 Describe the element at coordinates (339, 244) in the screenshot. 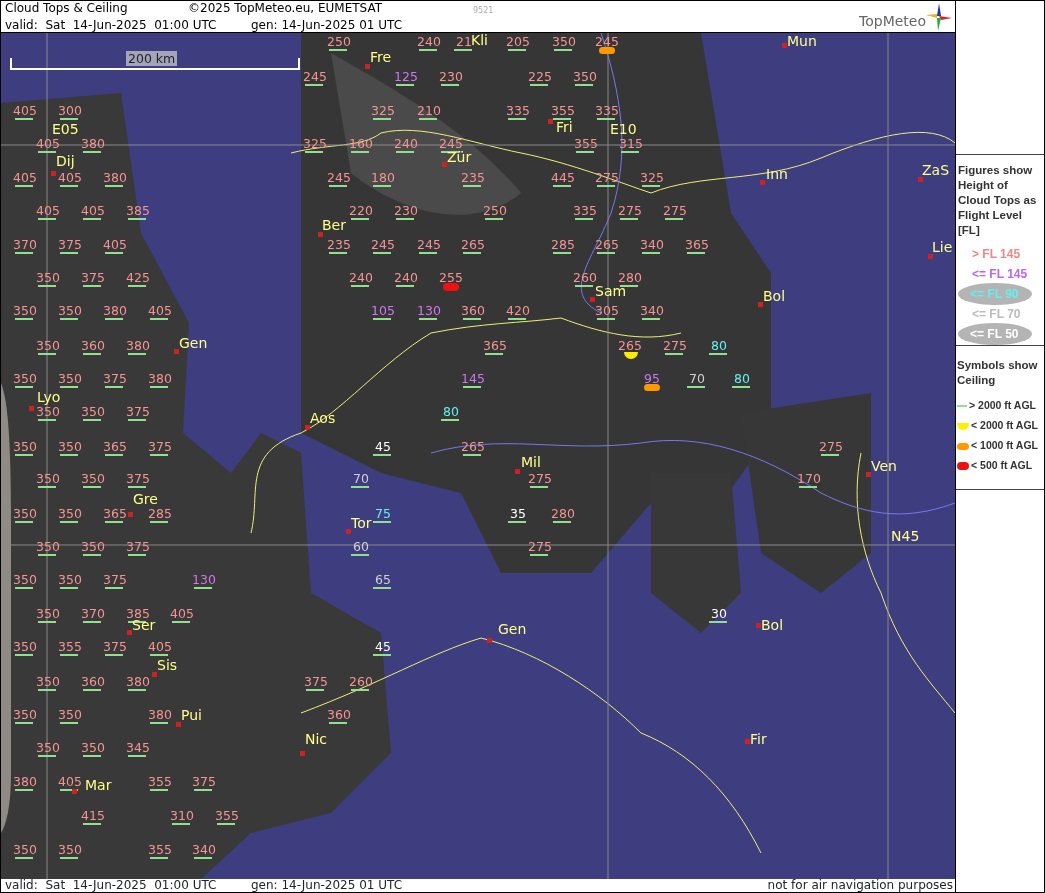

I see `cloud-top-value: 235` at that location.